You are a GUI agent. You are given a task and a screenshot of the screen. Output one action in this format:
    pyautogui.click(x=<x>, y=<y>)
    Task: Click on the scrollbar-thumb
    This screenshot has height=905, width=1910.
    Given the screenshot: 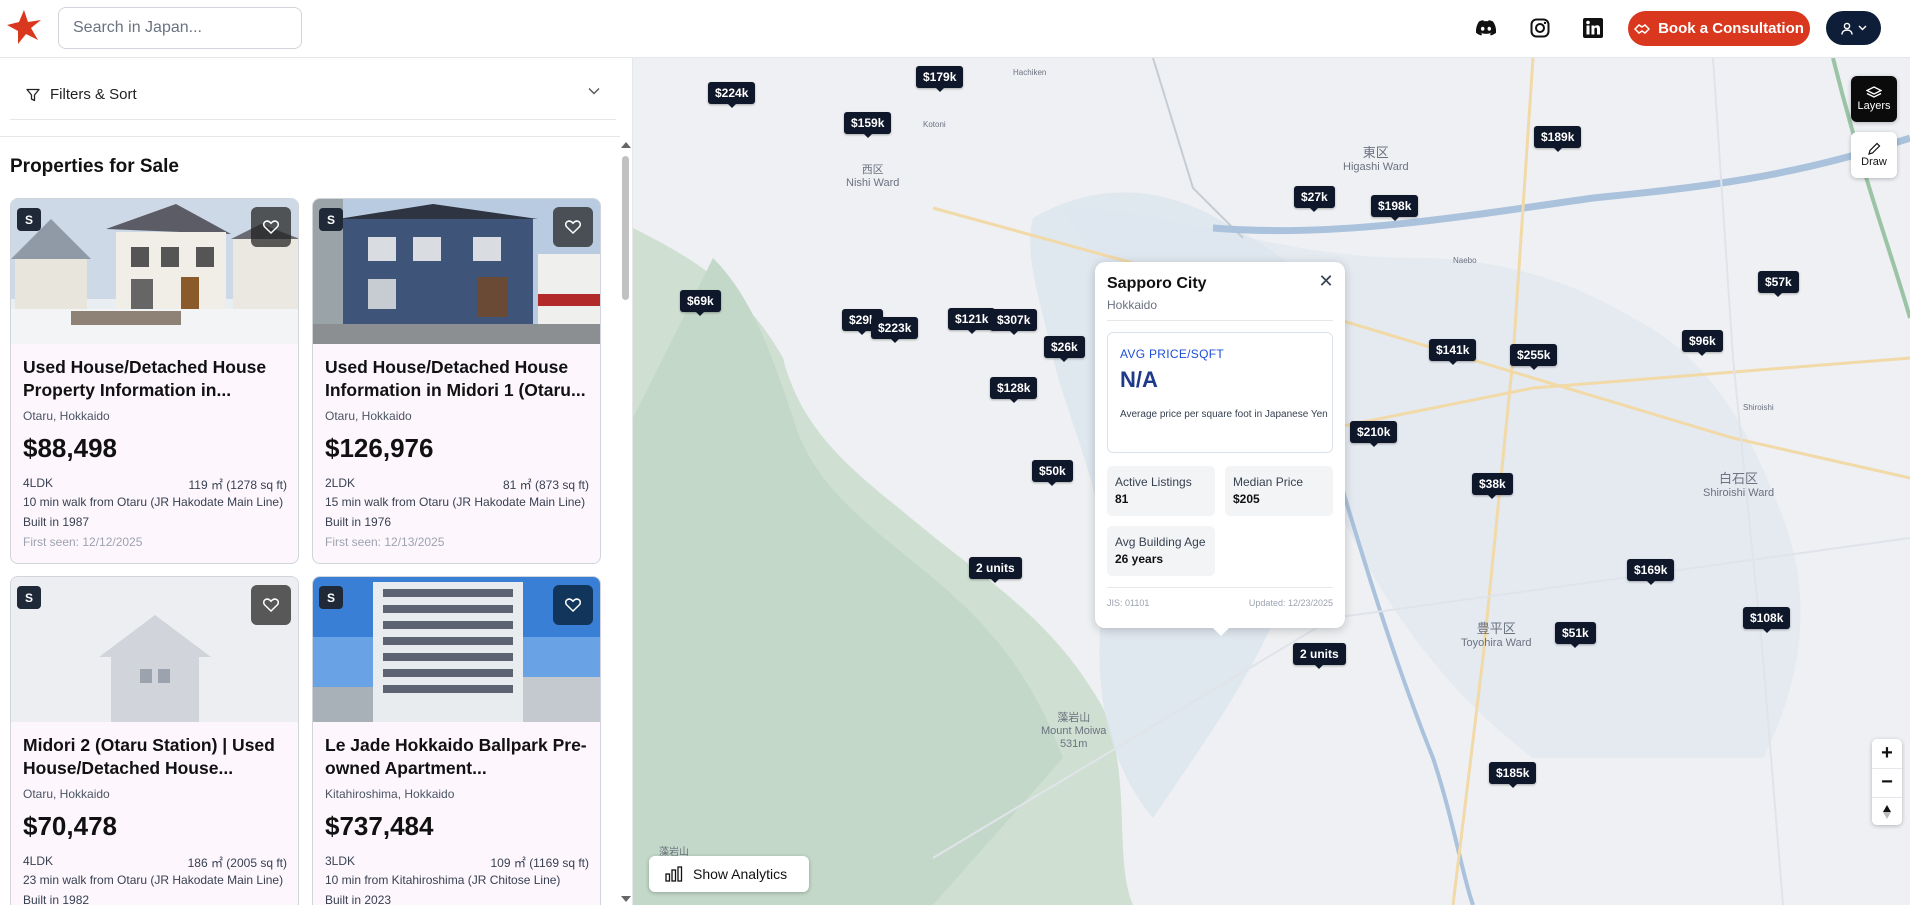 What is the action you would take?
    pyautogui.click(x=625, y=228)
    